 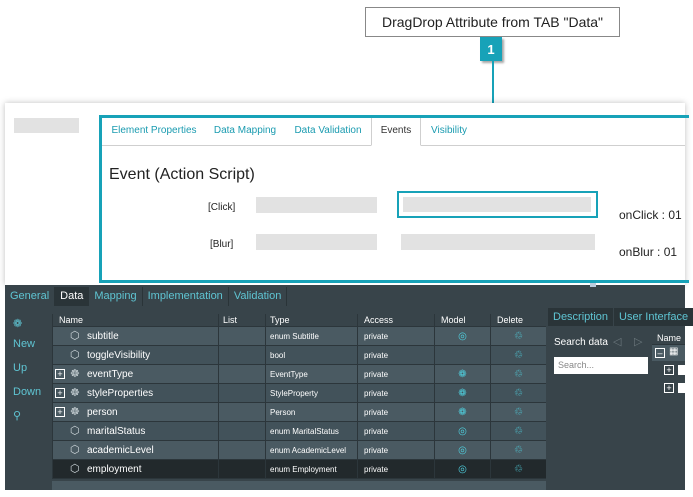 What do you see at coordinates (650, 215) in the screenshot?
I see `click-event-value: onClick : 01` at bounding box center [650, 215].